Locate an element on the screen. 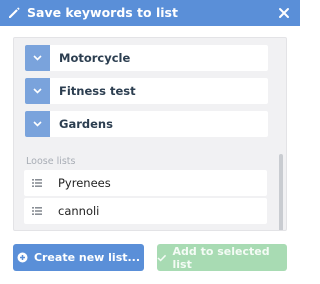 Image resolution: width=320 pixels, height=284 pixels. list-item-label: Fitness test is located at coordinates (97, 91).